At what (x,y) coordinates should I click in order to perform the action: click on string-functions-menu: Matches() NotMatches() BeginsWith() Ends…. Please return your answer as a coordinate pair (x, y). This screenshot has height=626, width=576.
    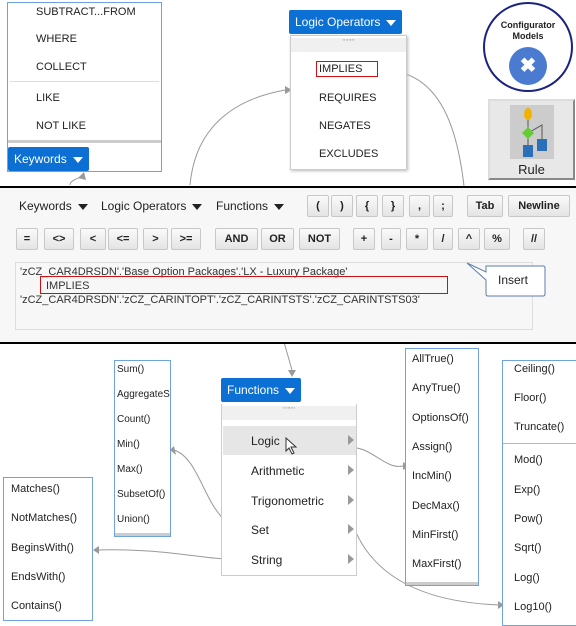
    Looking at the image, I should click on (48, 549).